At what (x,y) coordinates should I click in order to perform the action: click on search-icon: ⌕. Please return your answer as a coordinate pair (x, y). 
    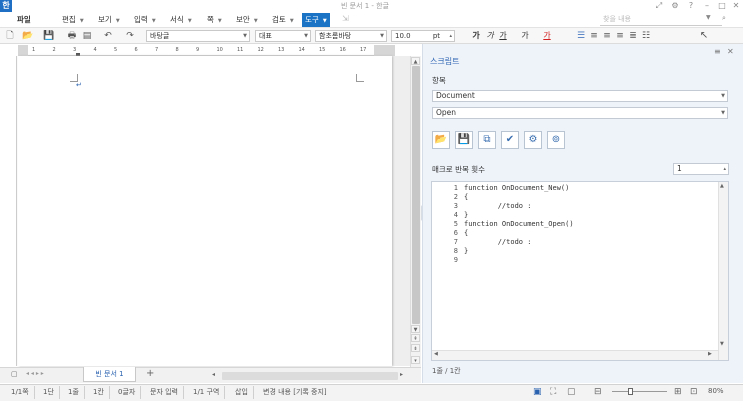
    Looking at the image, I should click on (724, 18).